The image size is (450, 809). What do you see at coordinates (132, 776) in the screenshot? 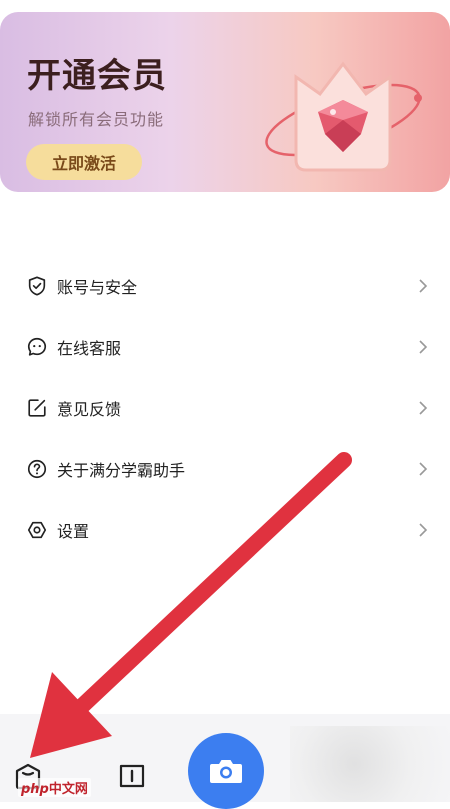
I see `book-icon` at bounding box center [132, 776].